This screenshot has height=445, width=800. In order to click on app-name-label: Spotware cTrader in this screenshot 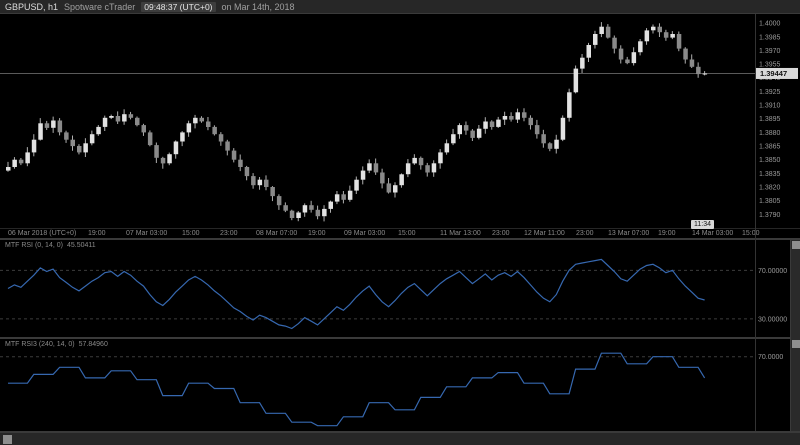, I will do `click(100, 6)`.